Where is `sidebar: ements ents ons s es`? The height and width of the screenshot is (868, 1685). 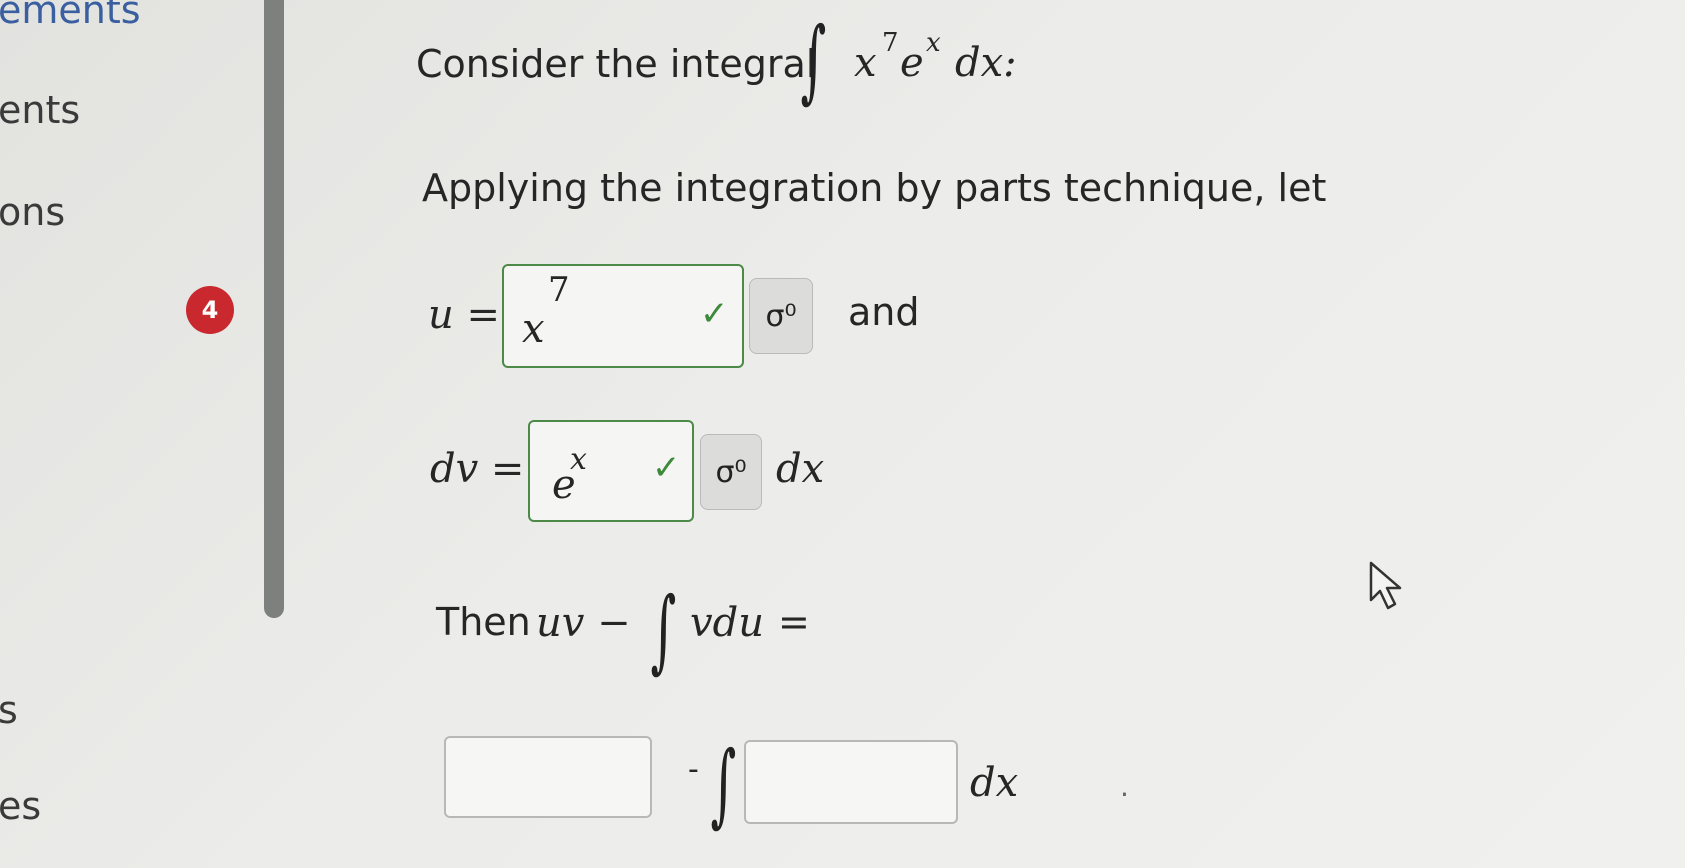
sidebar: ements ents ons s es is located at coordinates (125, 434).